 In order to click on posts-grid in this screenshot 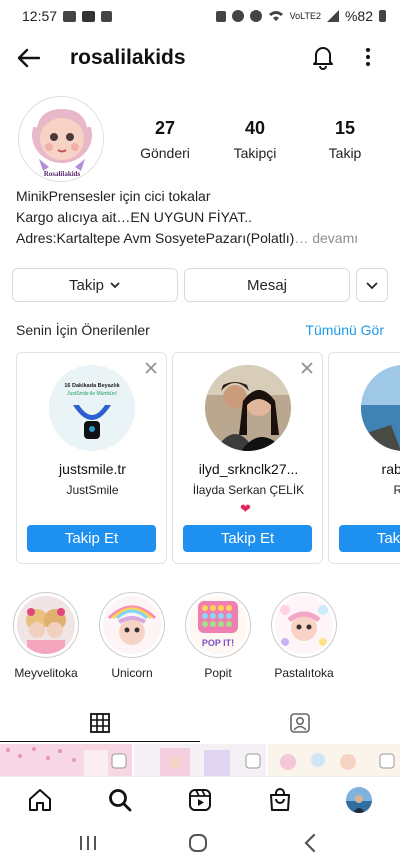, I will do `click(200, 760)`.